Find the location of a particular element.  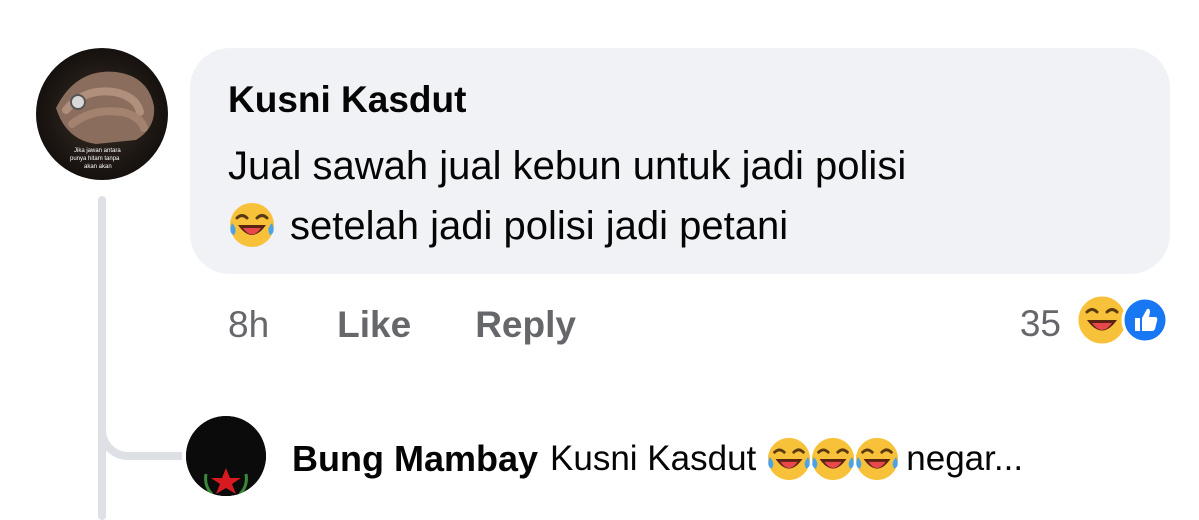

reply-mention: Kusni Kasdut is located at coordinates (653, 459).